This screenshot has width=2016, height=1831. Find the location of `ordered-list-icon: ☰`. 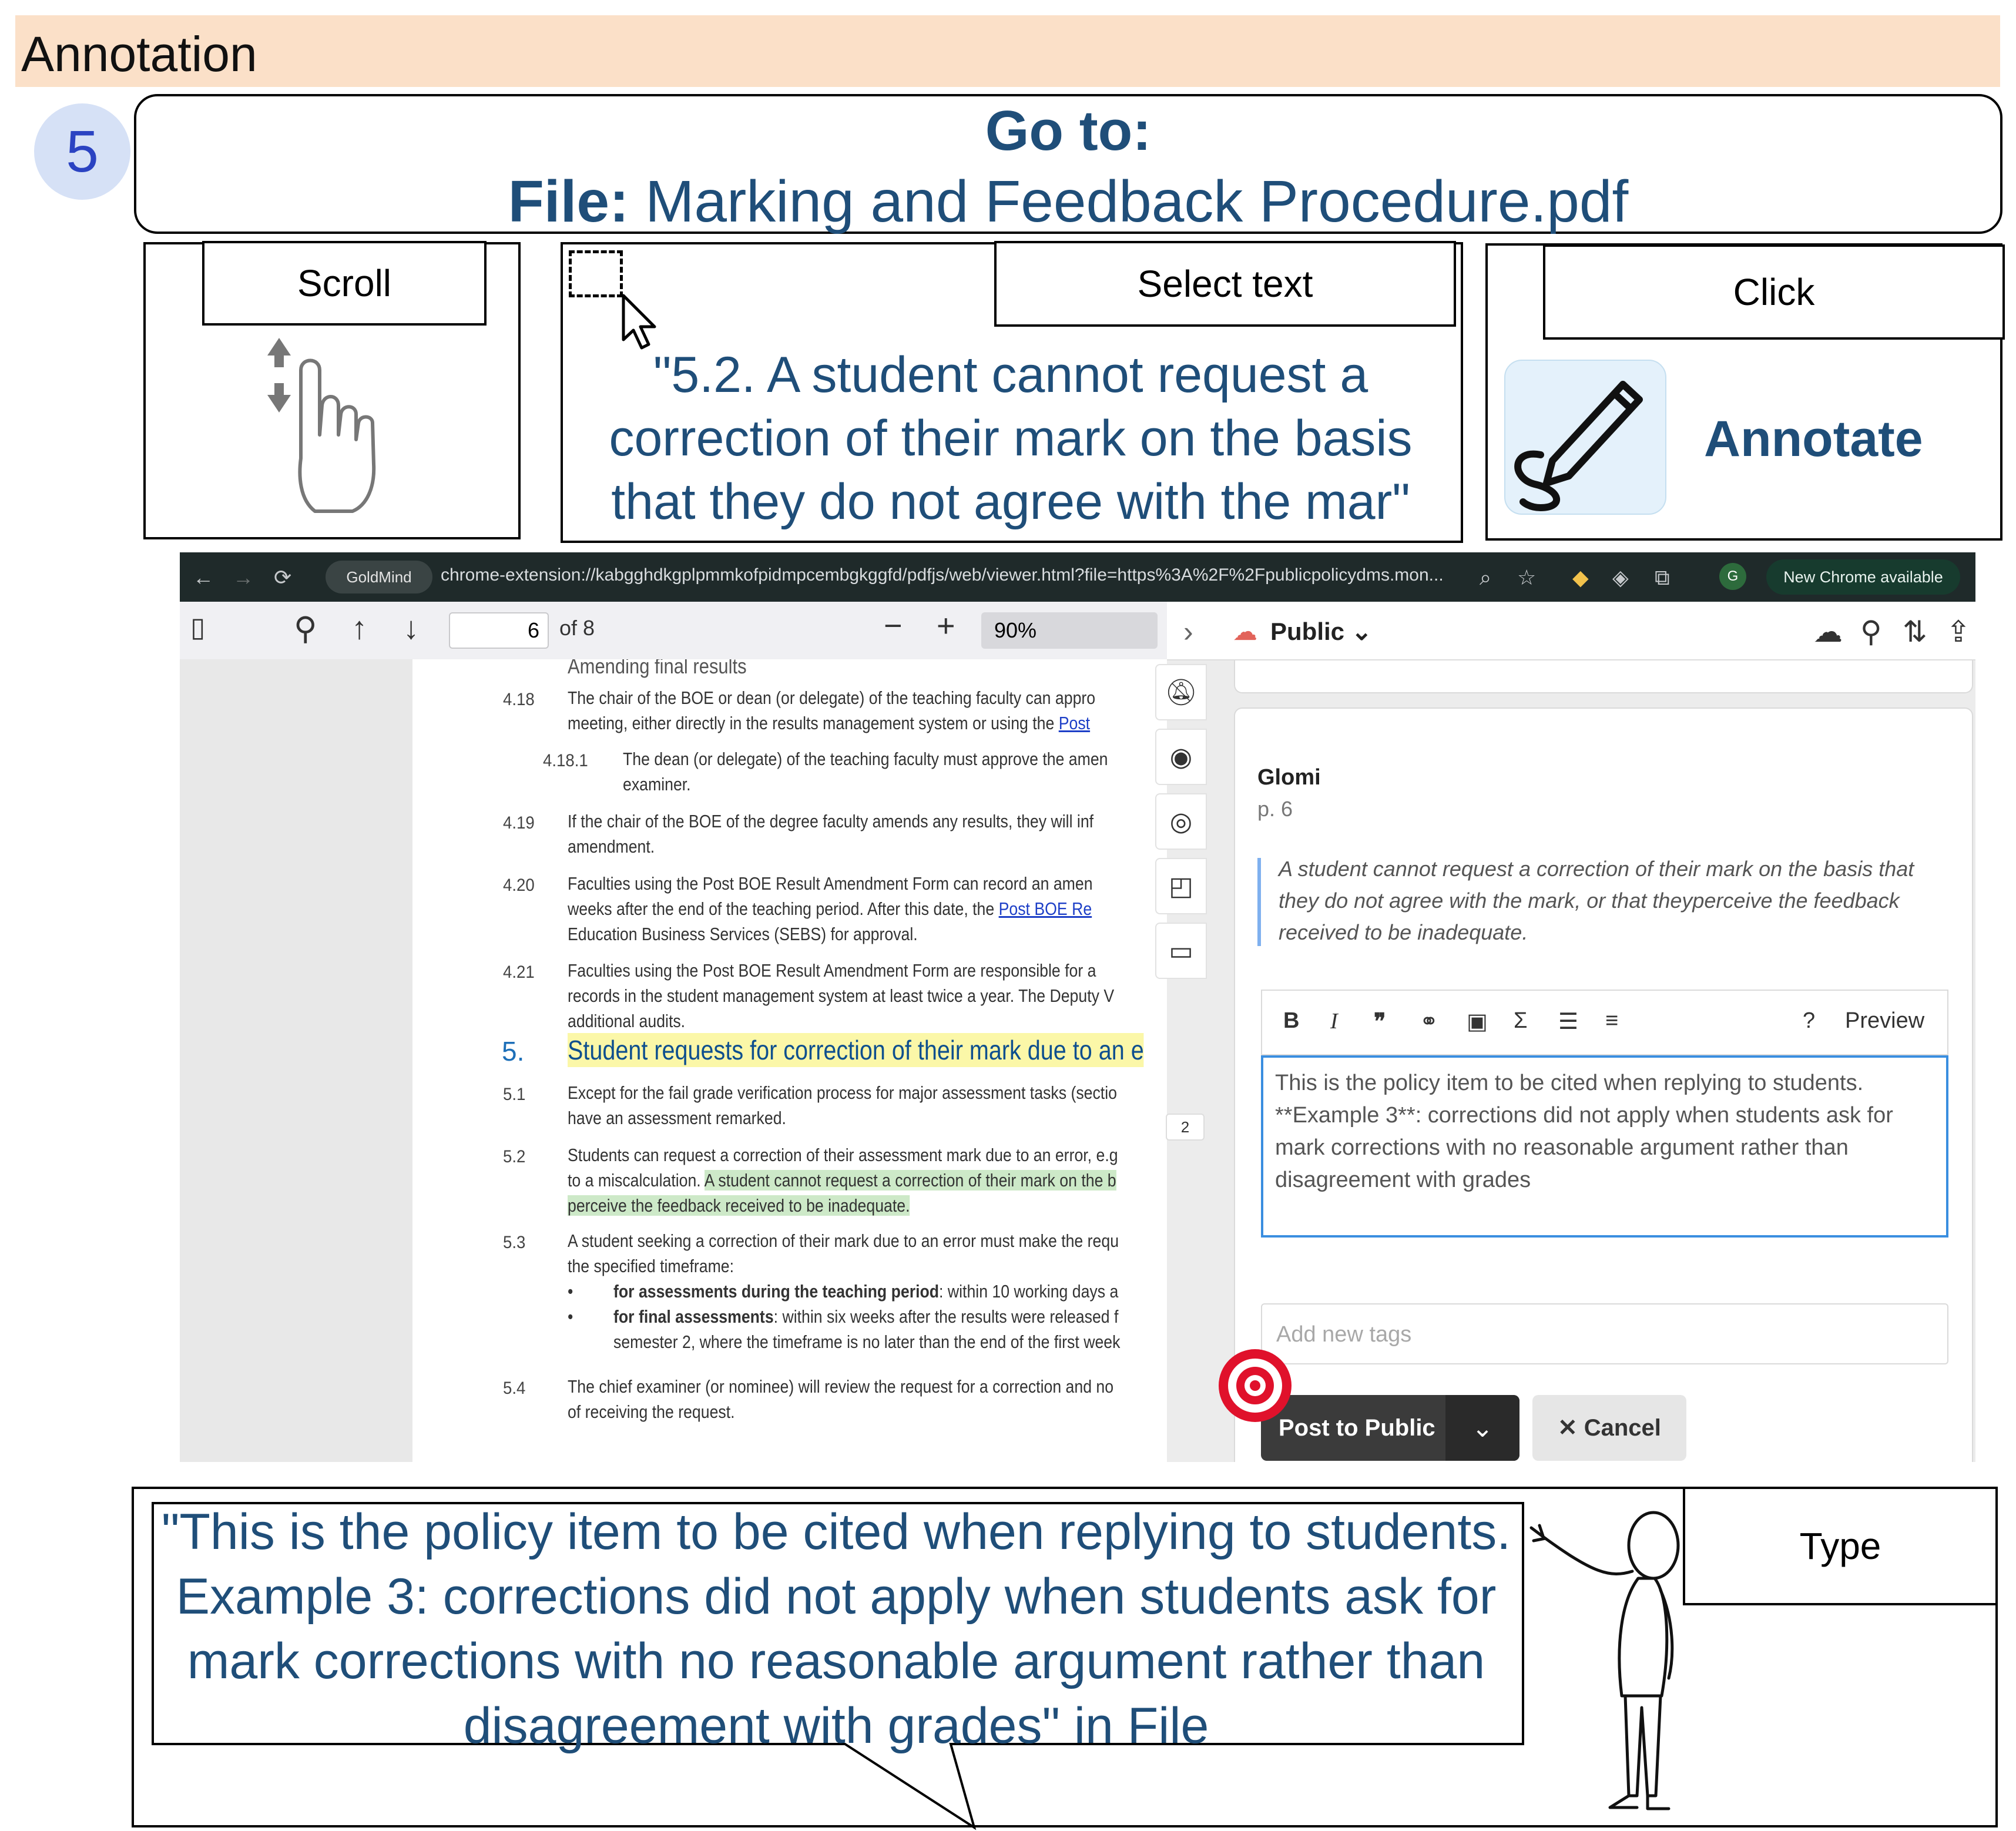

ordered-list-icon: ☰ is located at coordinates (1568, 1021).